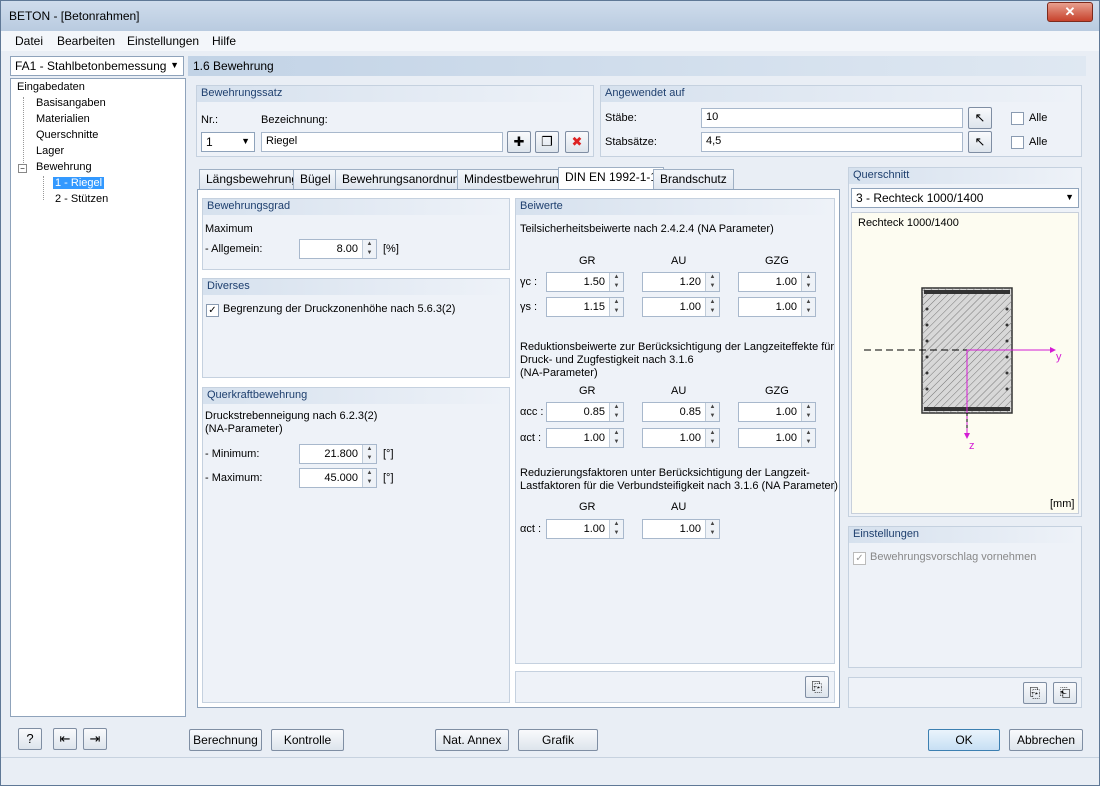  Describe the element at coordinates (681, 438) in the screenshot. I see `alpha-ct-au-input: 1.00 ▲ ▼` at that location.